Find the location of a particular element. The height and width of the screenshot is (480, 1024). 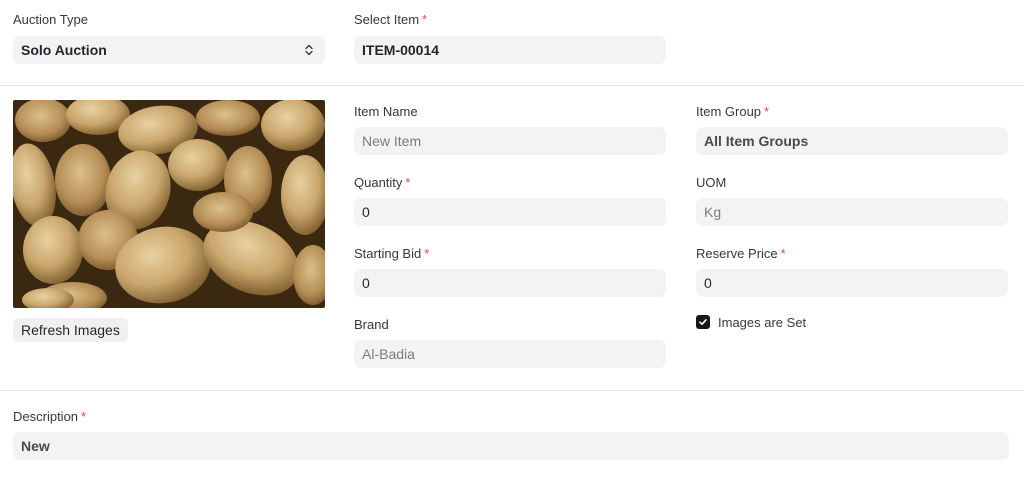

item-group-label: Item Group * is located at coordinates (732, 112).